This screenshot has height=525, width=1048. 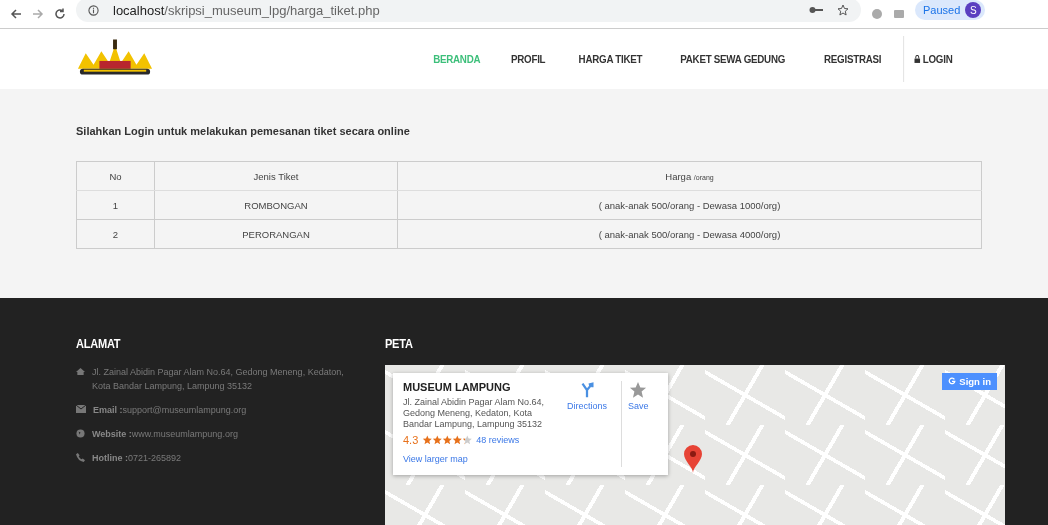 What do you see at coordinates (246, 10) in the screenshot?
I see `url-text: localhost/skripsi_museum_lpg/harga_tiket.php` at bounding box center [246, 10].